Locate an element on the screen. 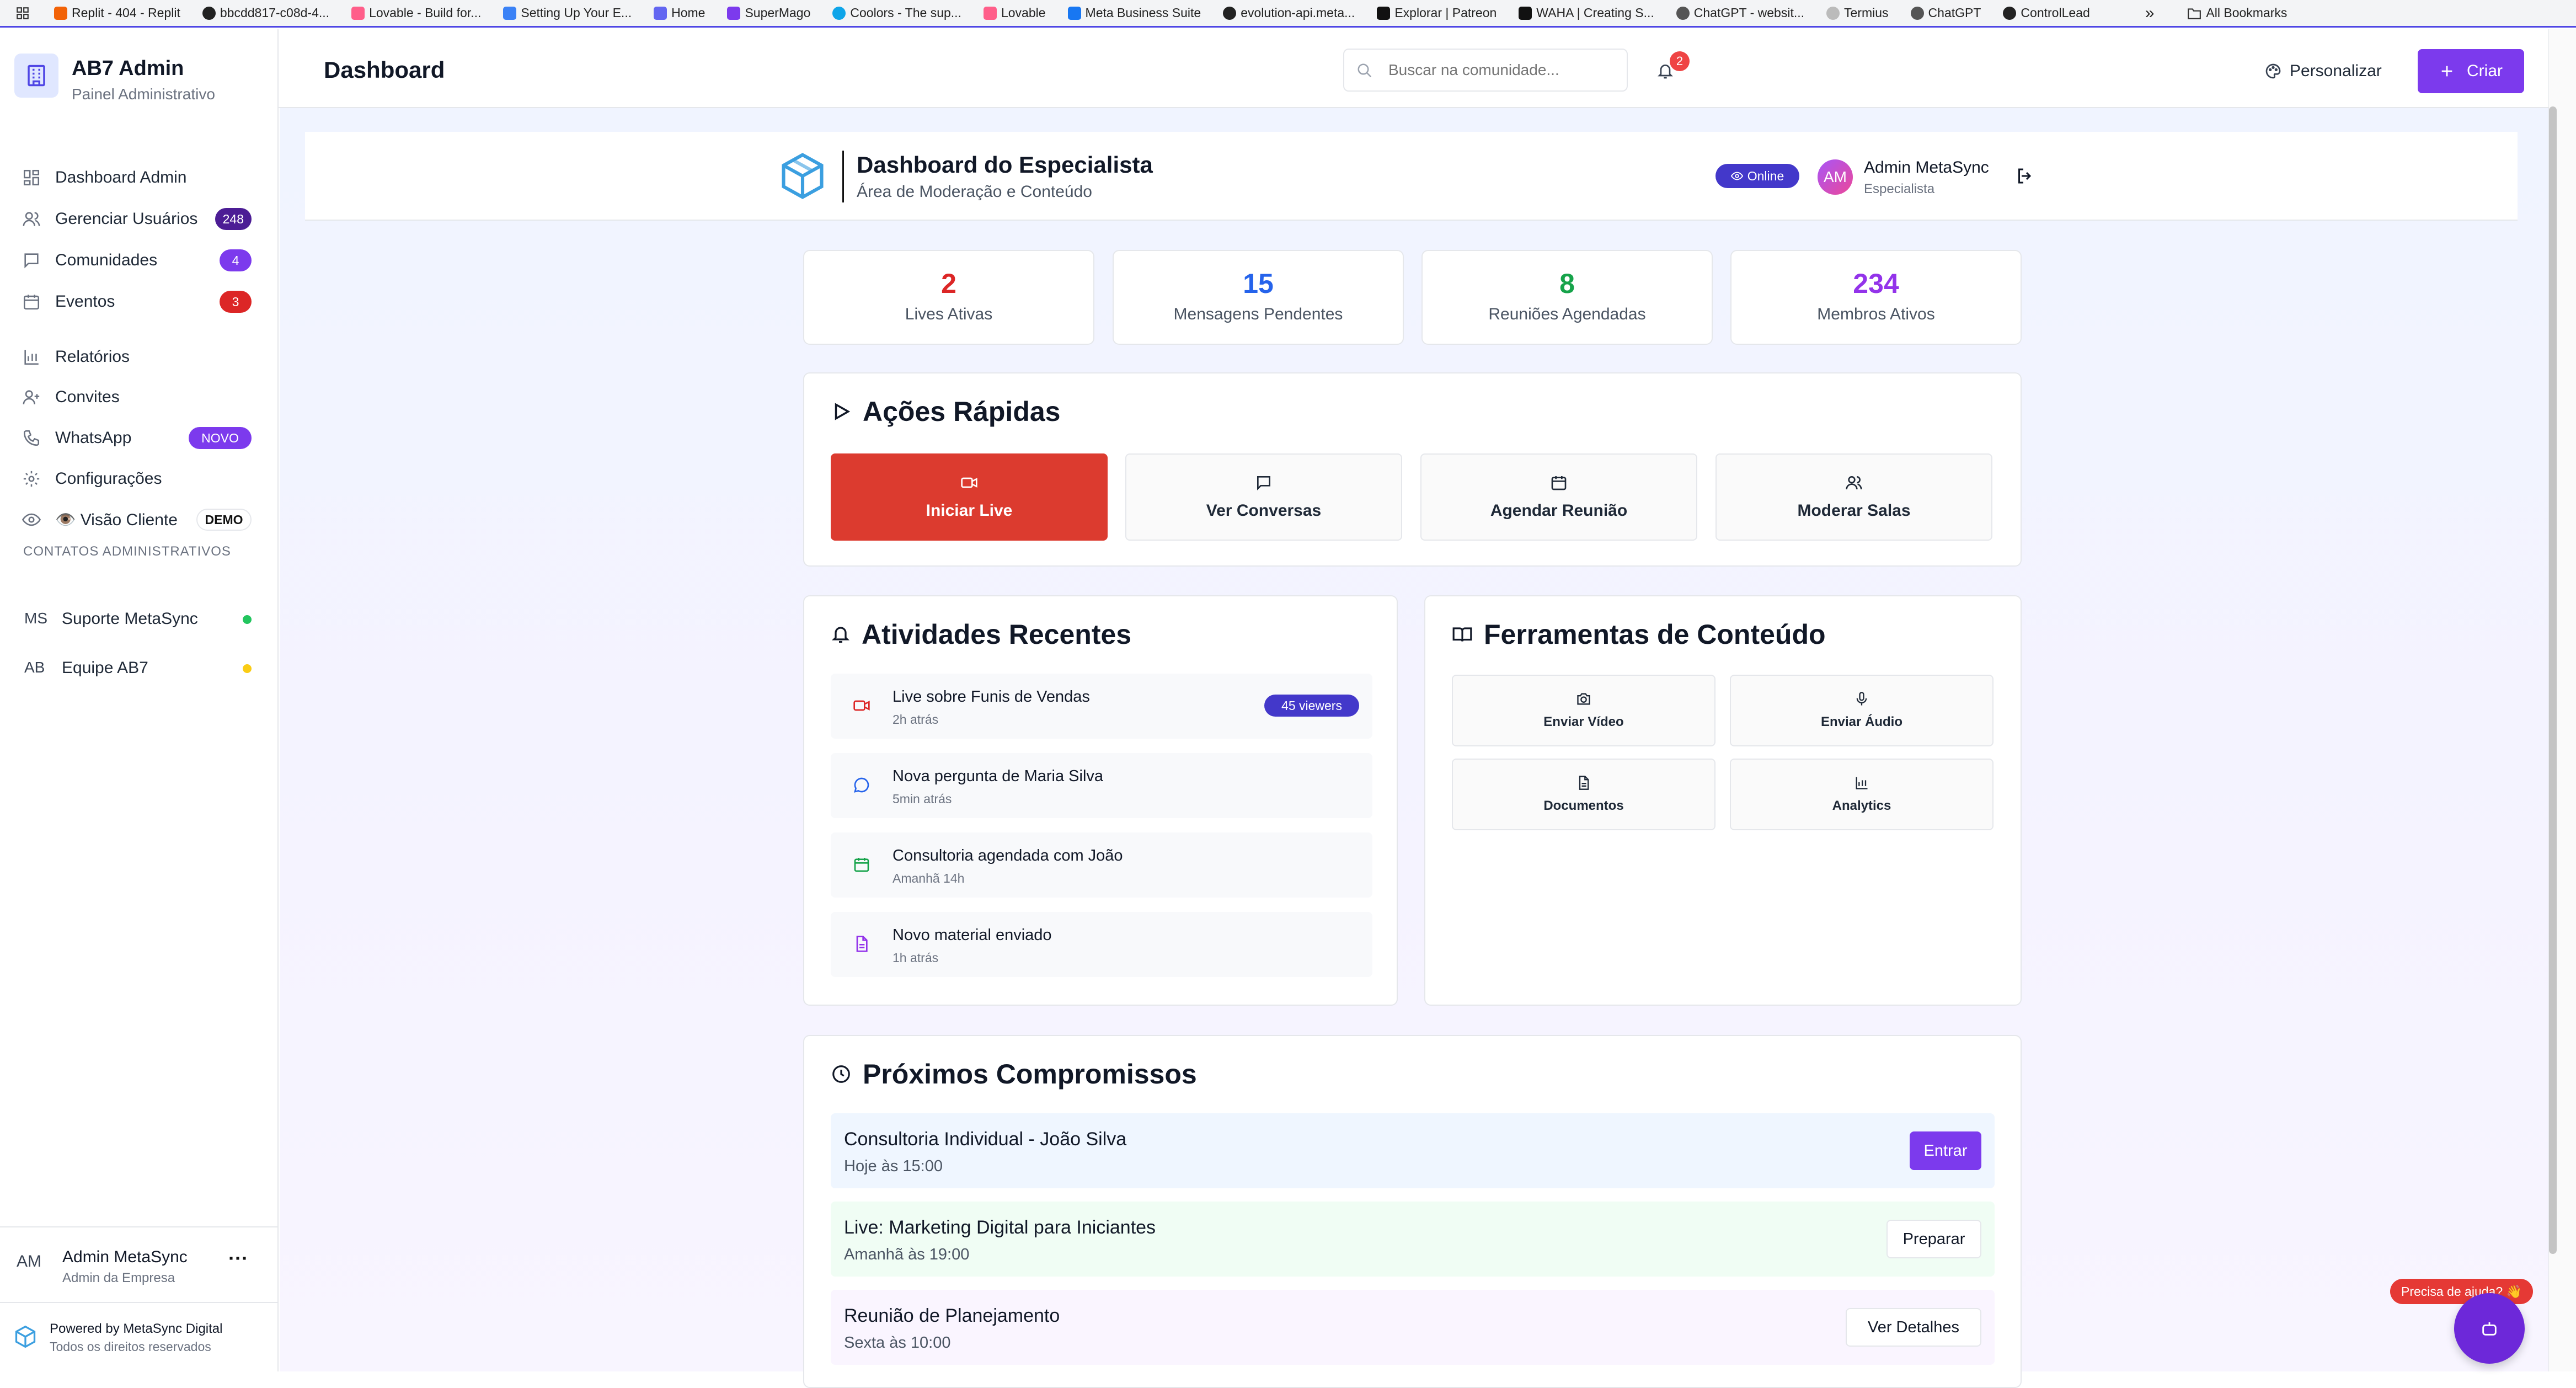  sidebar-item-gerenciar-usuarios: Gerenciar Usuários 248 is located at coordinates (138, 219).